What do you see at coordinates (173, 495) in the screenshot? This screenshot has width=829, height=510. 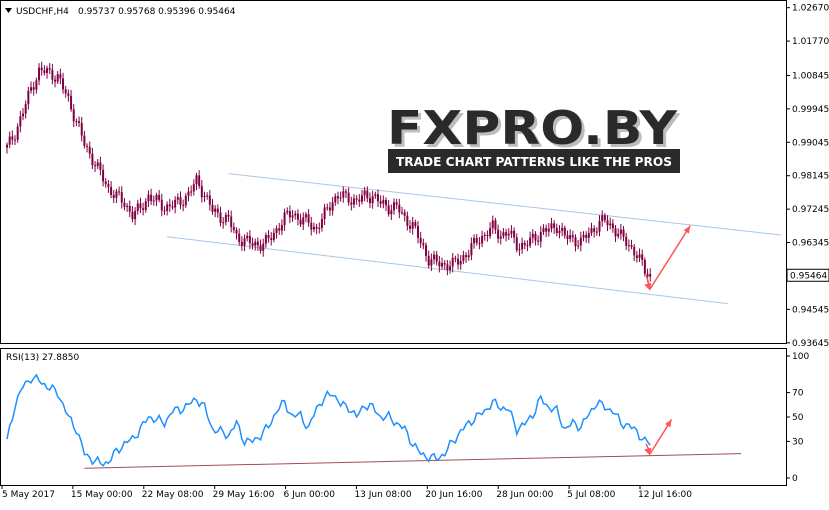 I see `time-tick-label: 22 May 08:00` at bounding box center [173, 495].